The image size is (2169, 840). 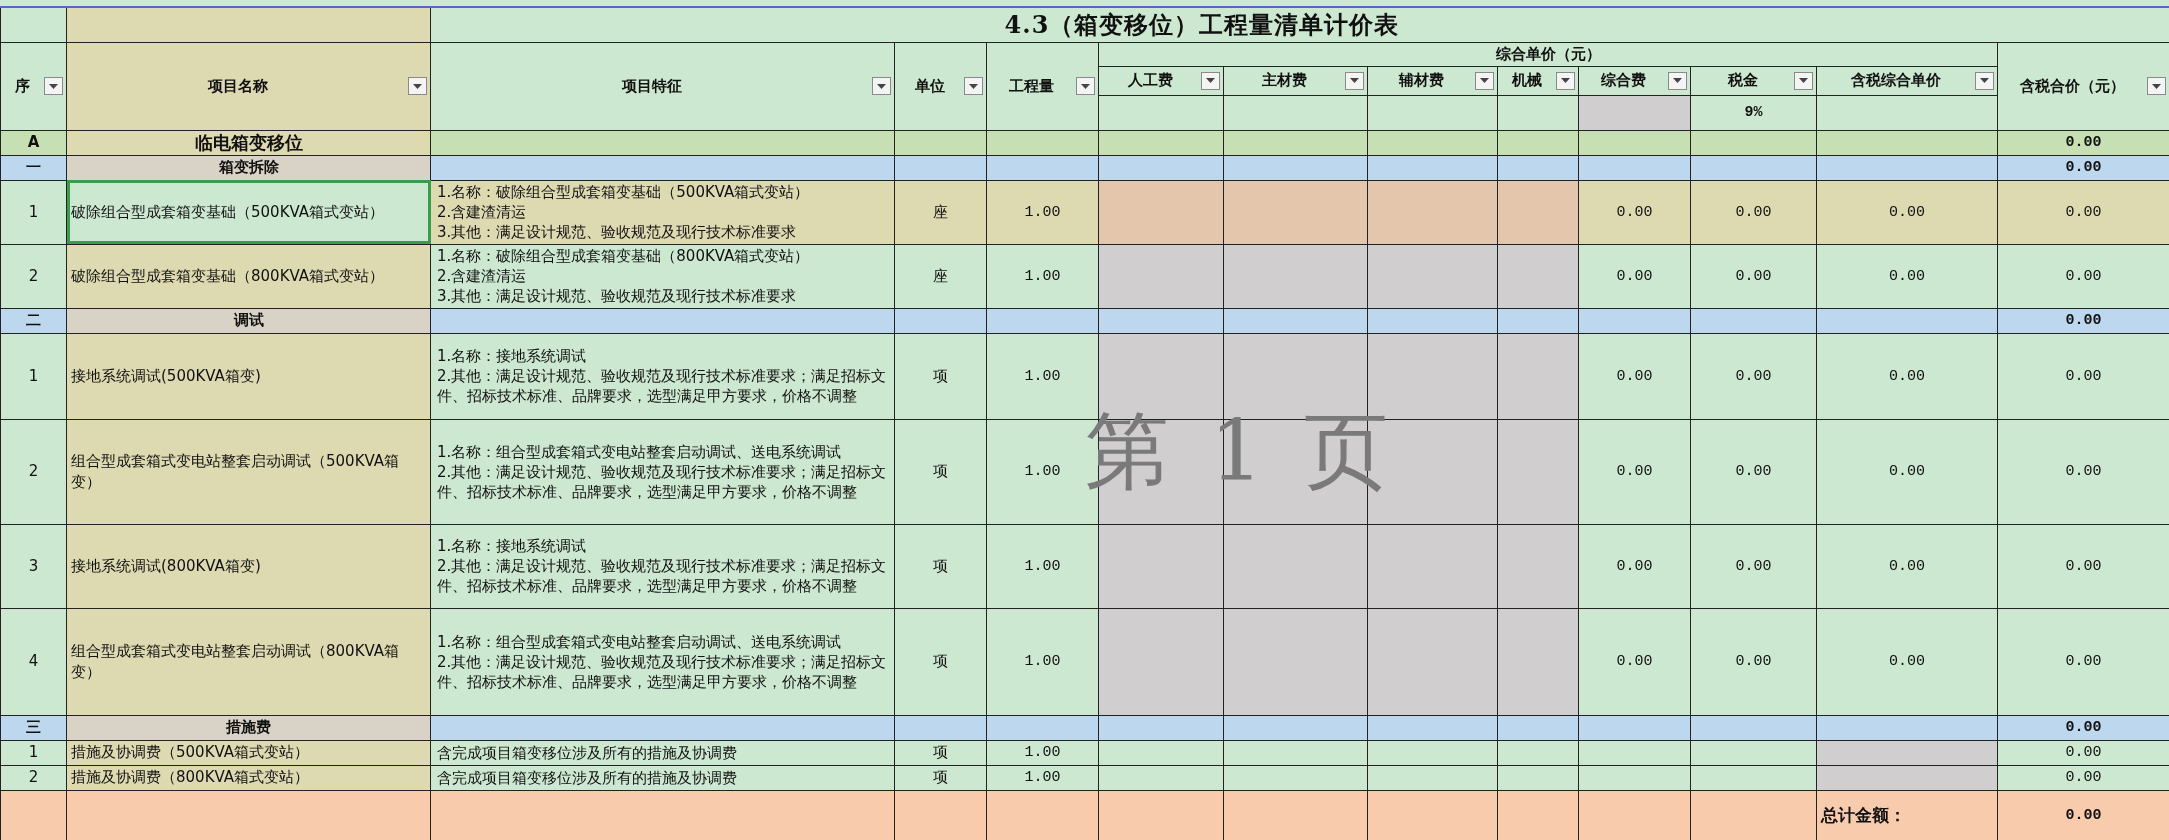 I want to click on table-cell, so click(x=33, y=815).